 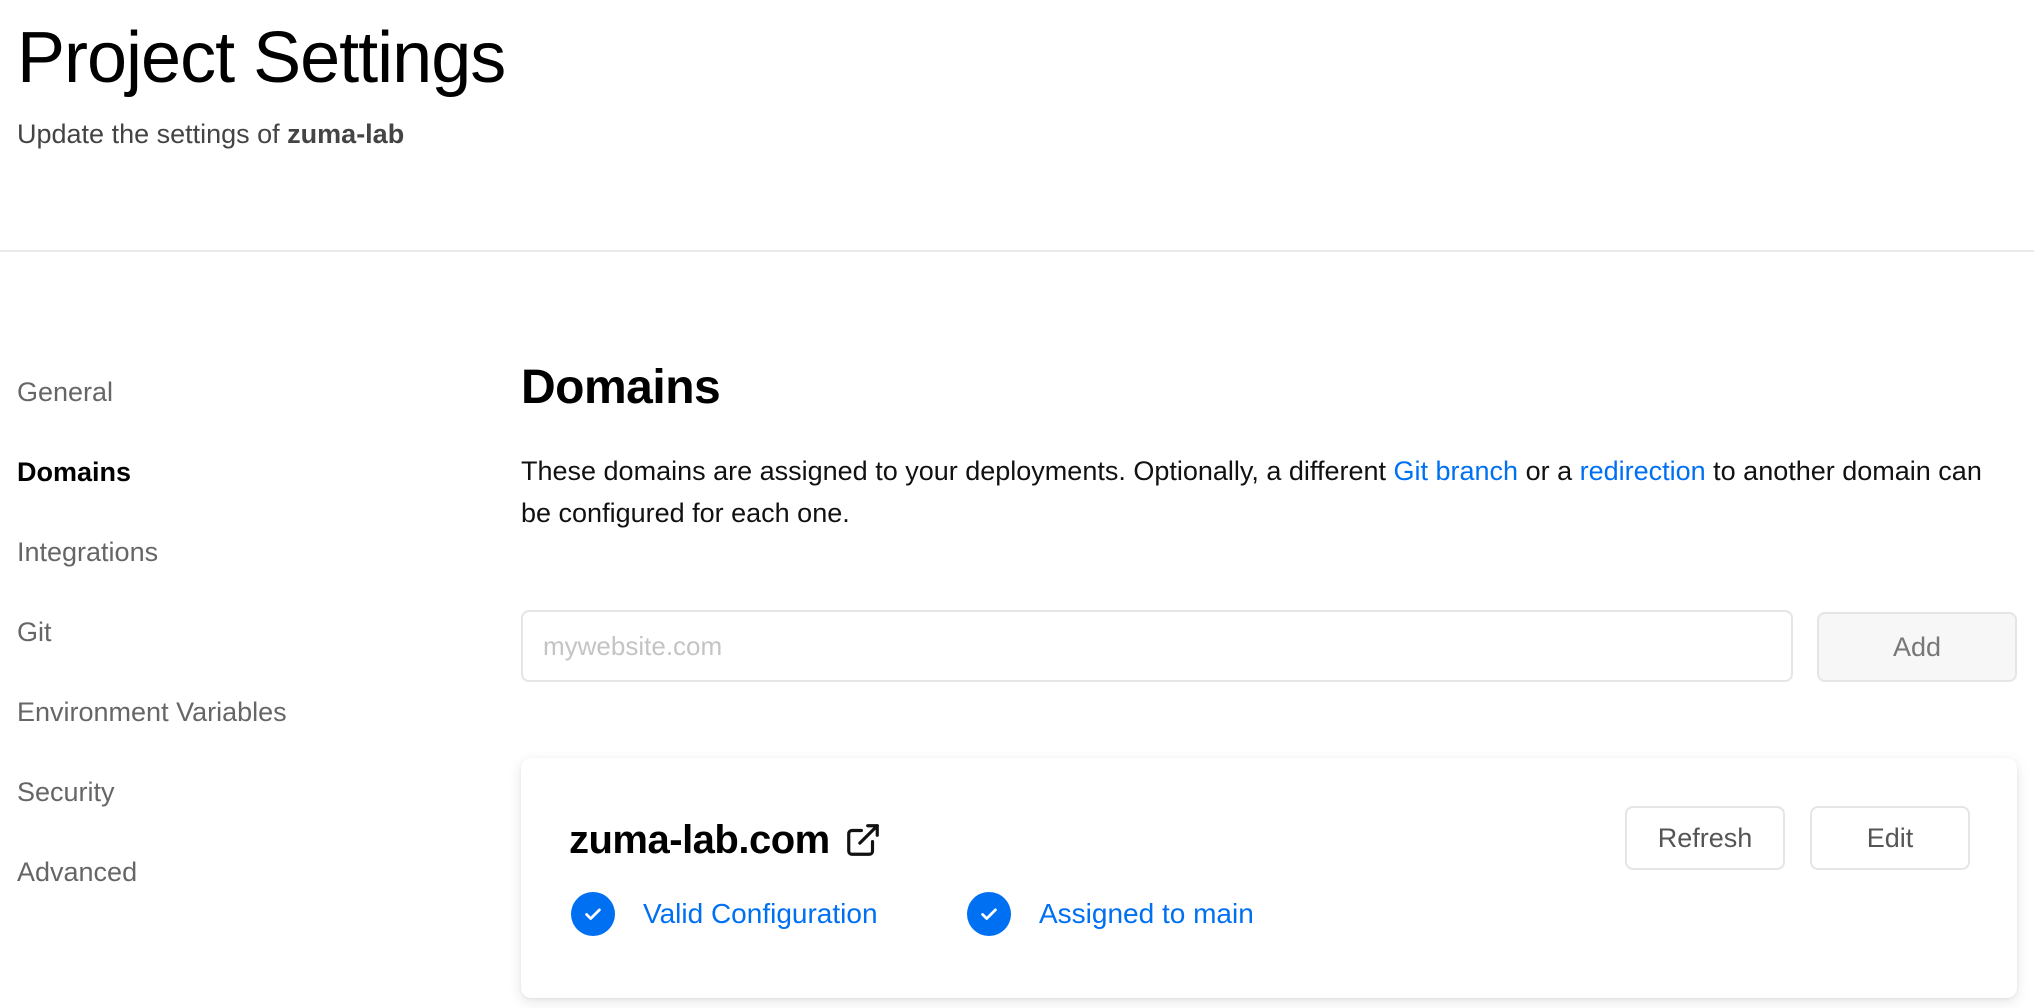 I want to click on sidebar-item-environment-variables: Environment Variables, so click(x=227, y=720).